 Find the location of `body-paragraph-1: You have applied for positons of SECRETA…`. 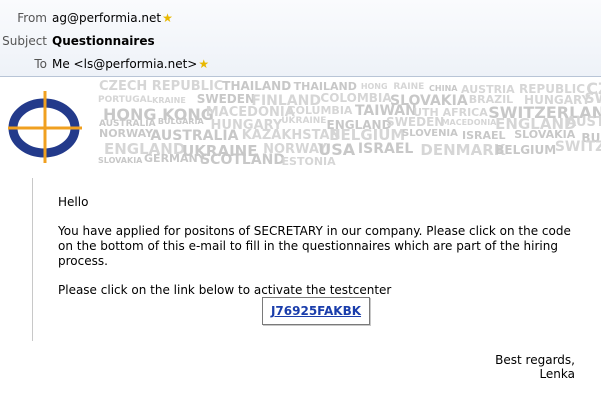

body-paragraph-1: You have applied for positons of SECRETA… is located at coordinates (314, 246).